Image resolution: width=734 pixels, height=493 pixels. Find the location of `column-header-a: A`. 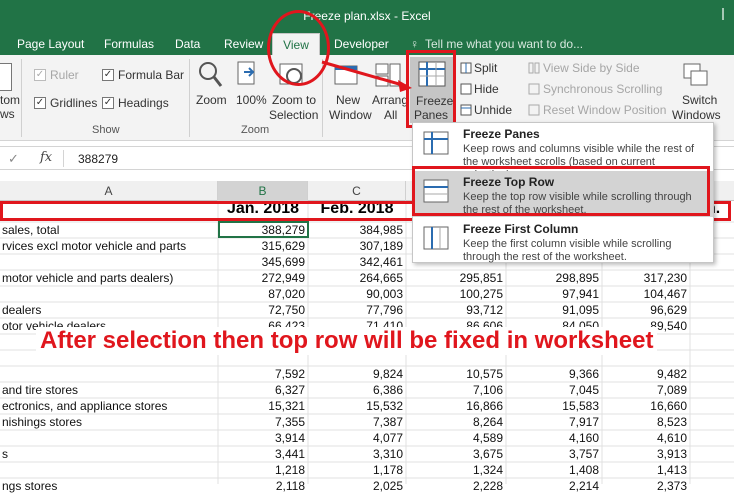

column-header-a: A is located at coordinates (109, 191).